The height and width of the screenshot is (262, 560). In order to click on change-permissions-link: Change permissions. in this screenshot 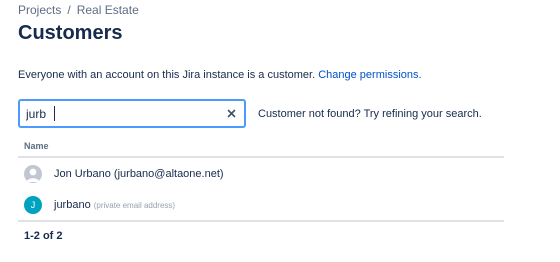, I will do `click(369, 75)`.